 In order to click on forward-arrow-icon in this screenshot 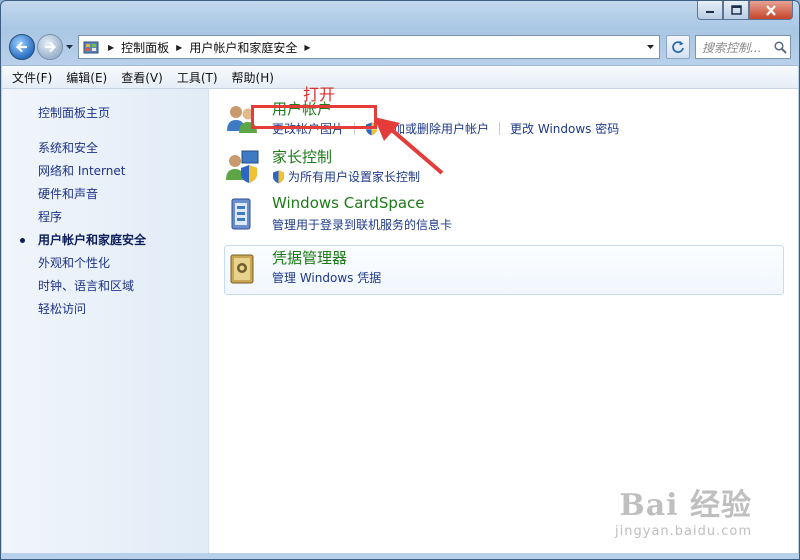, I will do `click(50, 47)`.